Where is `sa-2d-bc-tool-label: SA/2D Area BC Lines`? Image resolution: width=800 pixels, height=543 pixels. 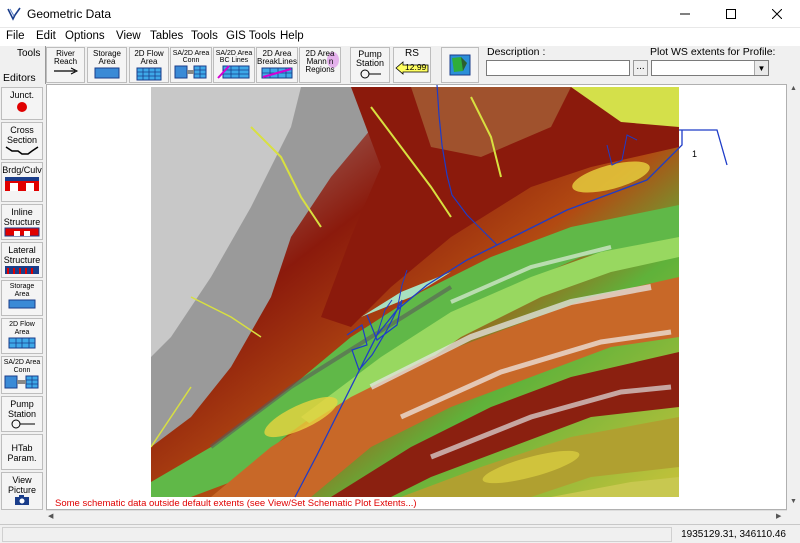
sa-2d-bc-tool-label: SA/2D Area BC Lines is located at coordinates (234, 57).